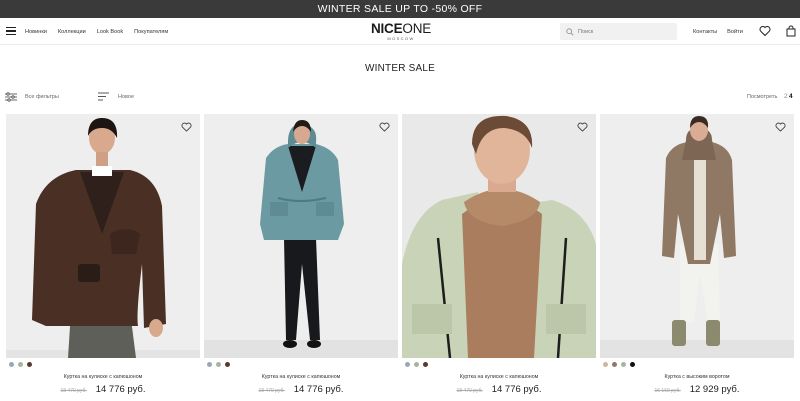 This screenshot has width=800, height=401. Describe the element at coordinates (570, 31) in the screenshot. I see `search-icon` at that location.